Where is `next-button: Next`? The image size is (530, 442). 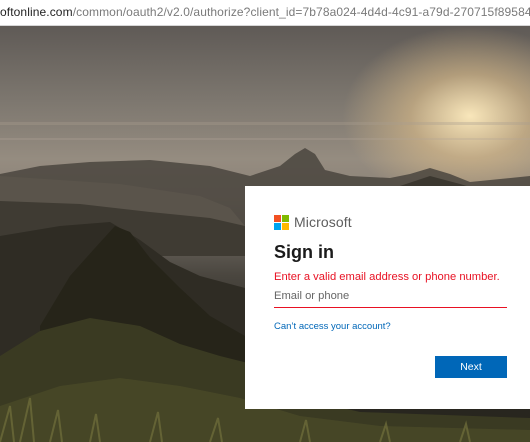
next-button: Next is located at coordinates (471, 367).